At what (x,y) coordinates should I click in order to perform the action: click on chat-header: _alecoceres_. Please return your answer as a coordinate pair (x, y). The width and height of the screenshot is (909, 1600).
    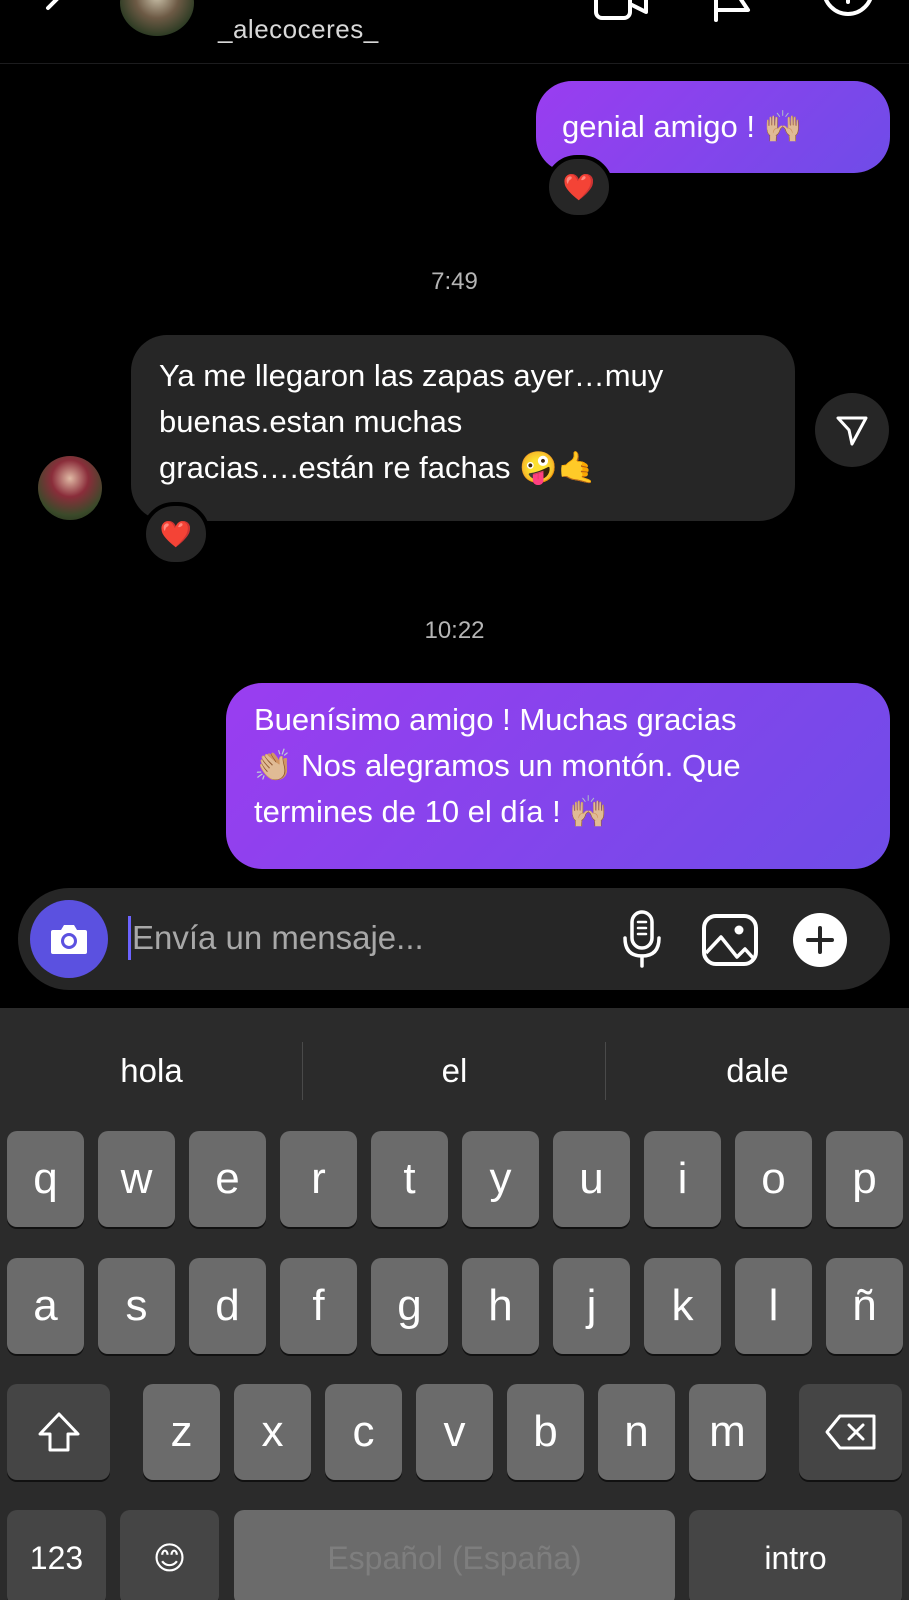
    Looking at the image, I should click on (454, 32).